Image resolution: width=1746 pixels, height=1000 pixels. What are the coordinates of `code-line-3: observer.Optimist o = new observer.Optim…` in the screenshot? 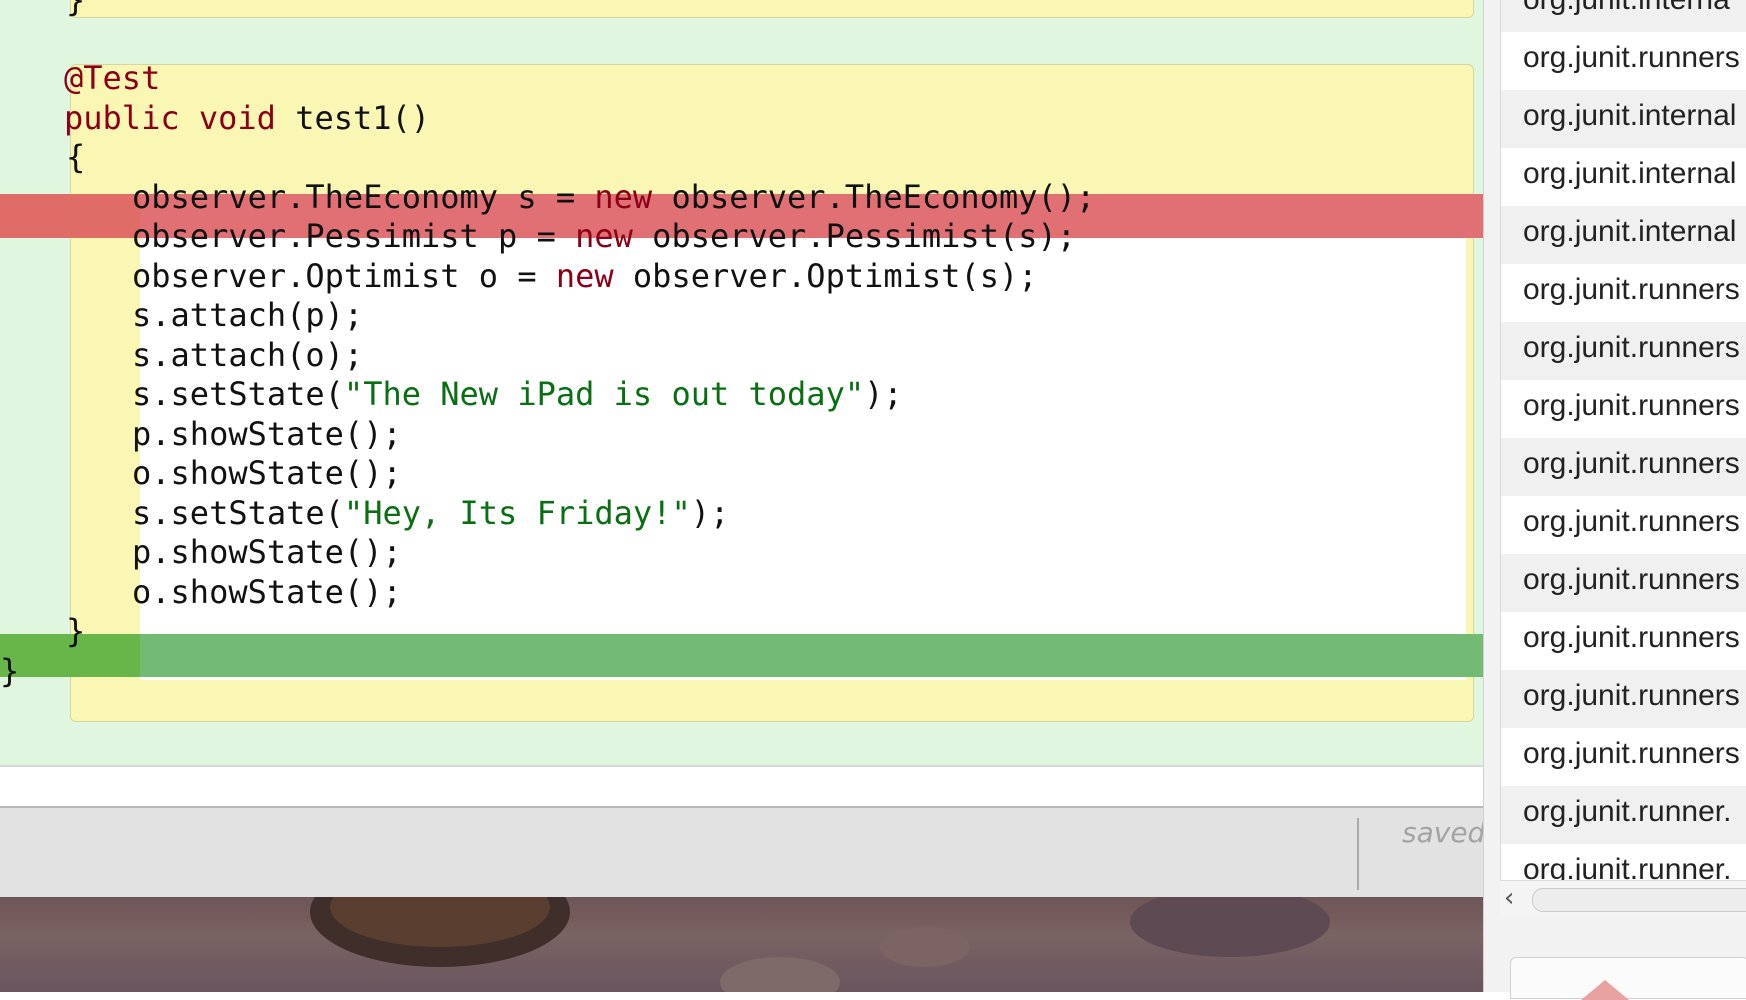 It's located at (584, 276).